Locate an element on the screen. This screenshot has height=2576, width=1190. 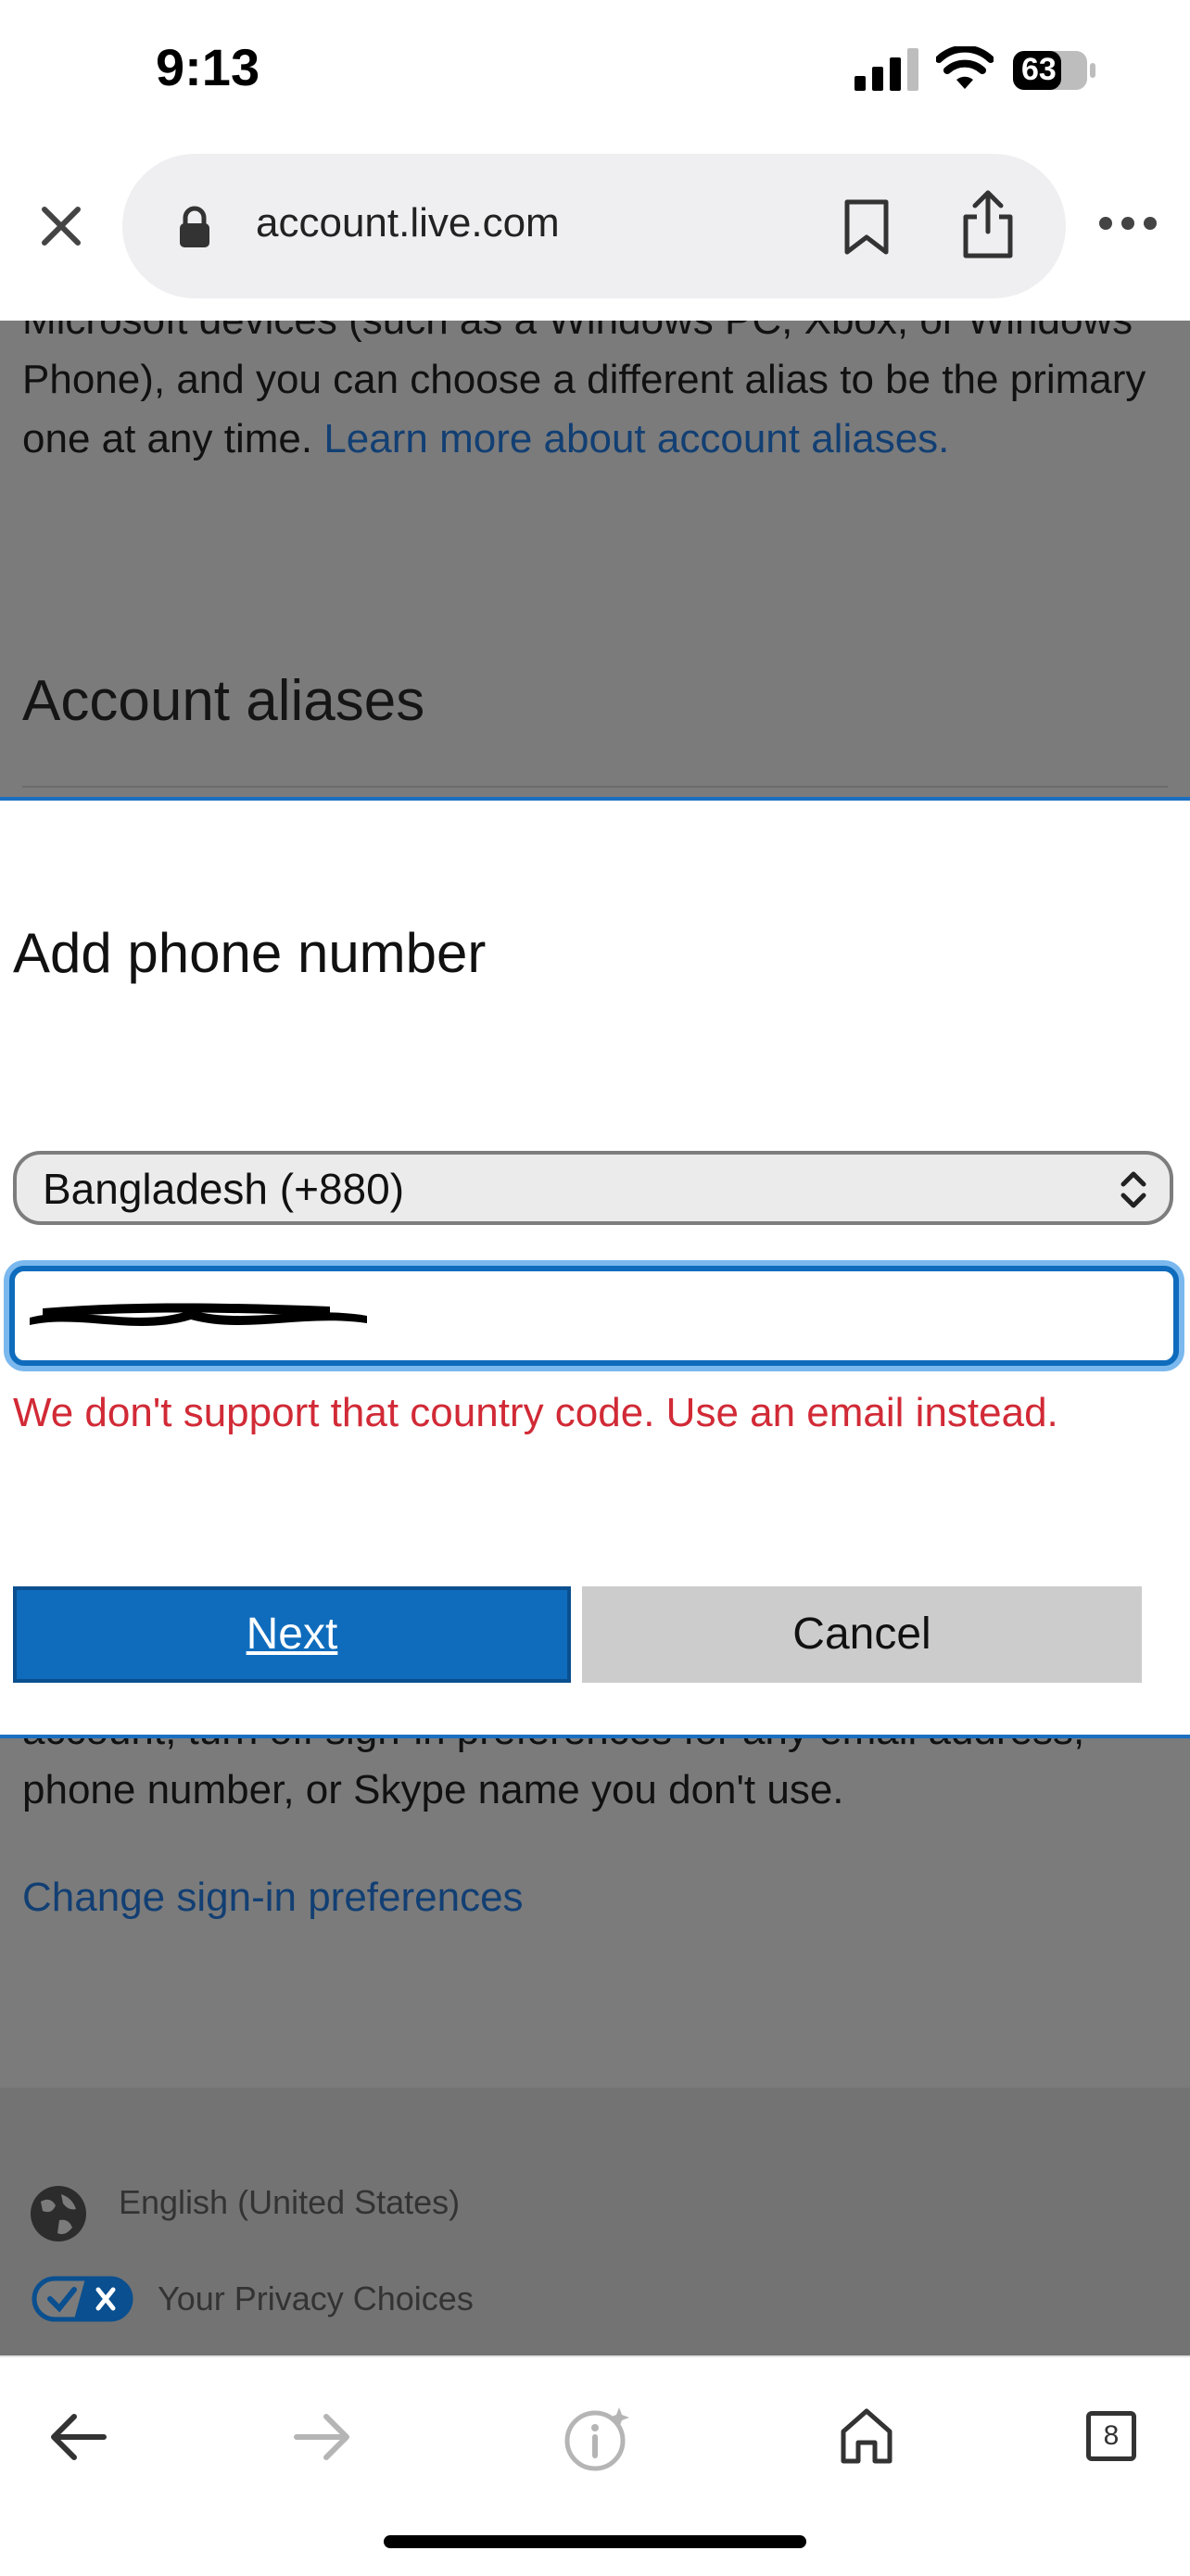
next-button: Next is located at coordinates (292, 1634).